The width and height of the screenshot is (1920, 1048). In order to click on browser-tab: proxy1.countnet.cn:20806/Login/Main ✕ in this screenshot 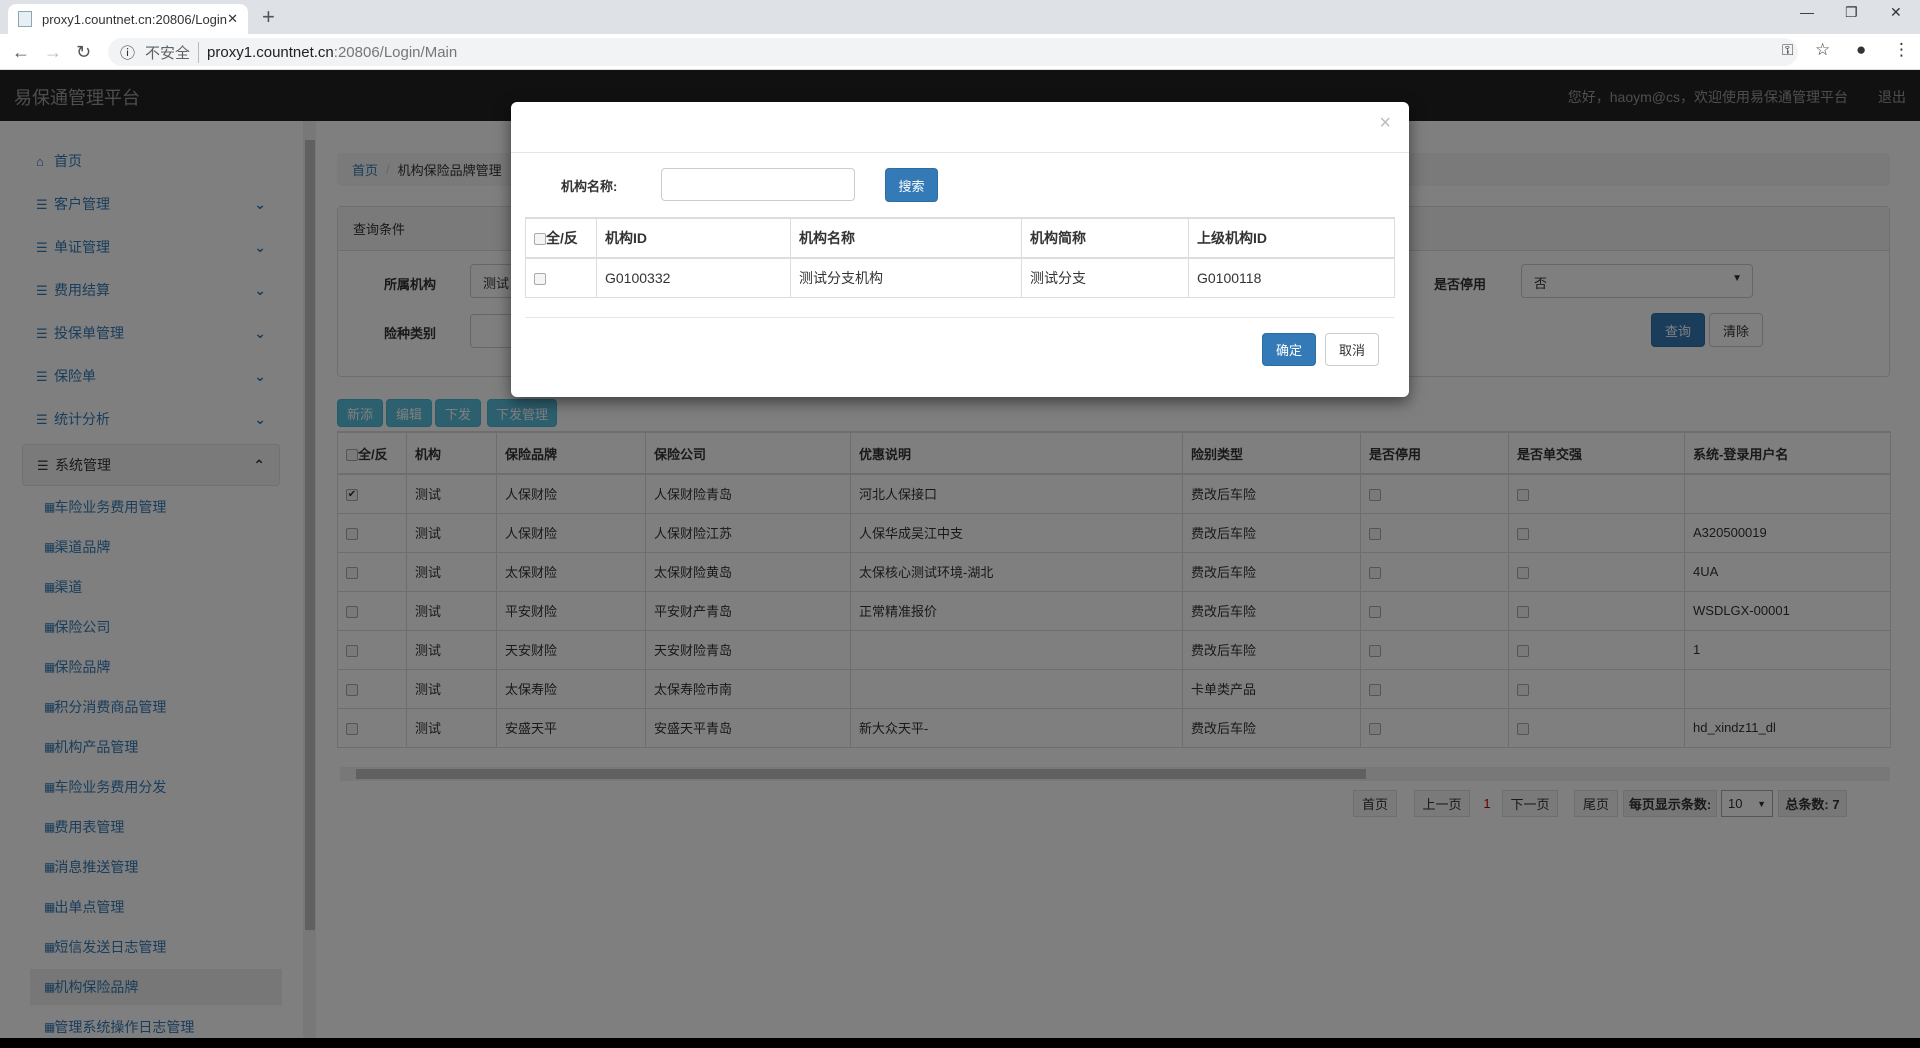, I will do `click(128, 19)`.